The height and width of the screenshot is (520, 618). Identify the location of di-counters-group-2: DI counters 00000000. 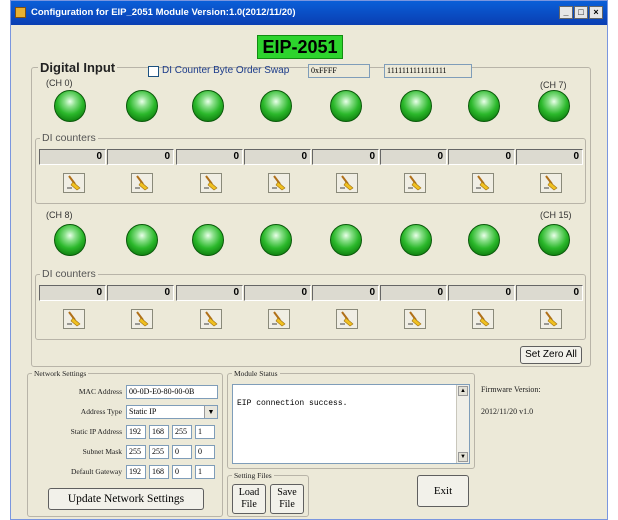
(310, 304).